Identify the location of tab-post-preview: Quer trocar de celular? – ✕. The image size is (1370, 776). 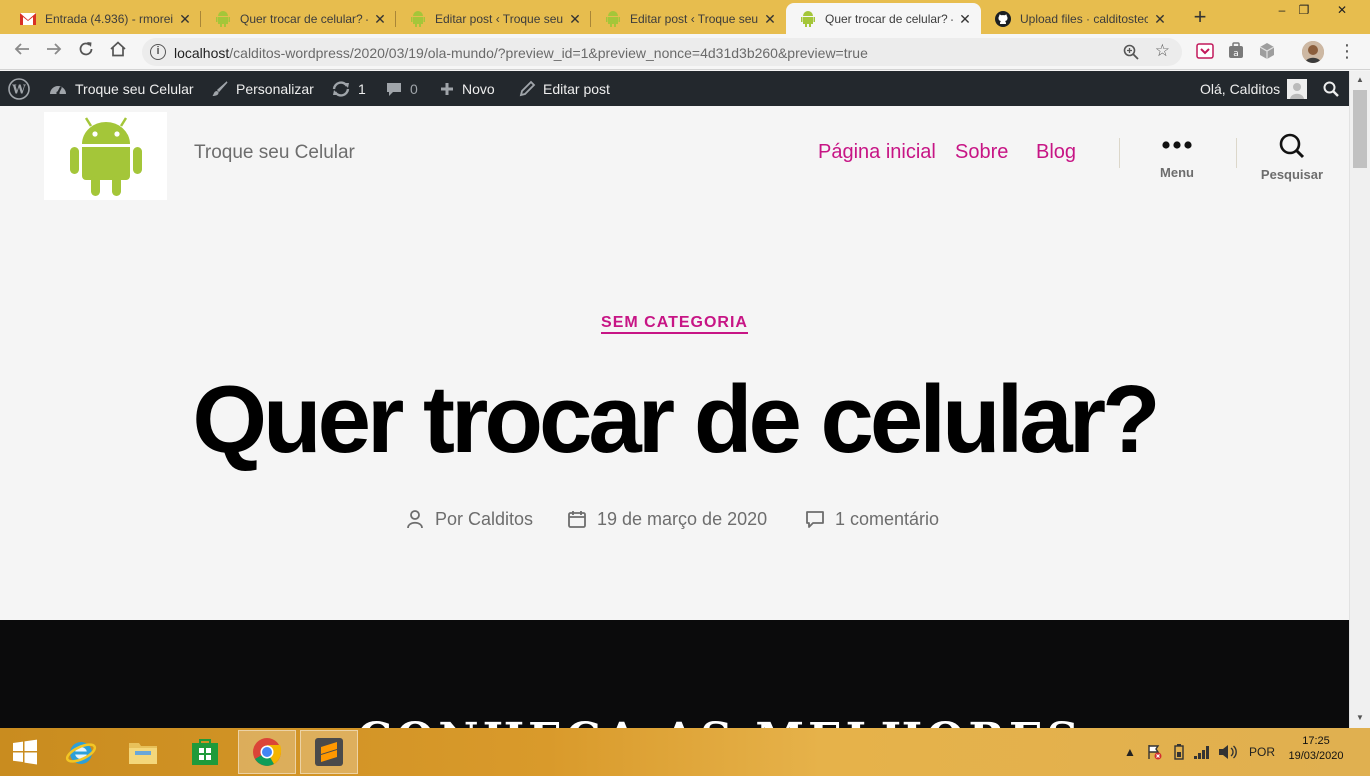
(298, 18).